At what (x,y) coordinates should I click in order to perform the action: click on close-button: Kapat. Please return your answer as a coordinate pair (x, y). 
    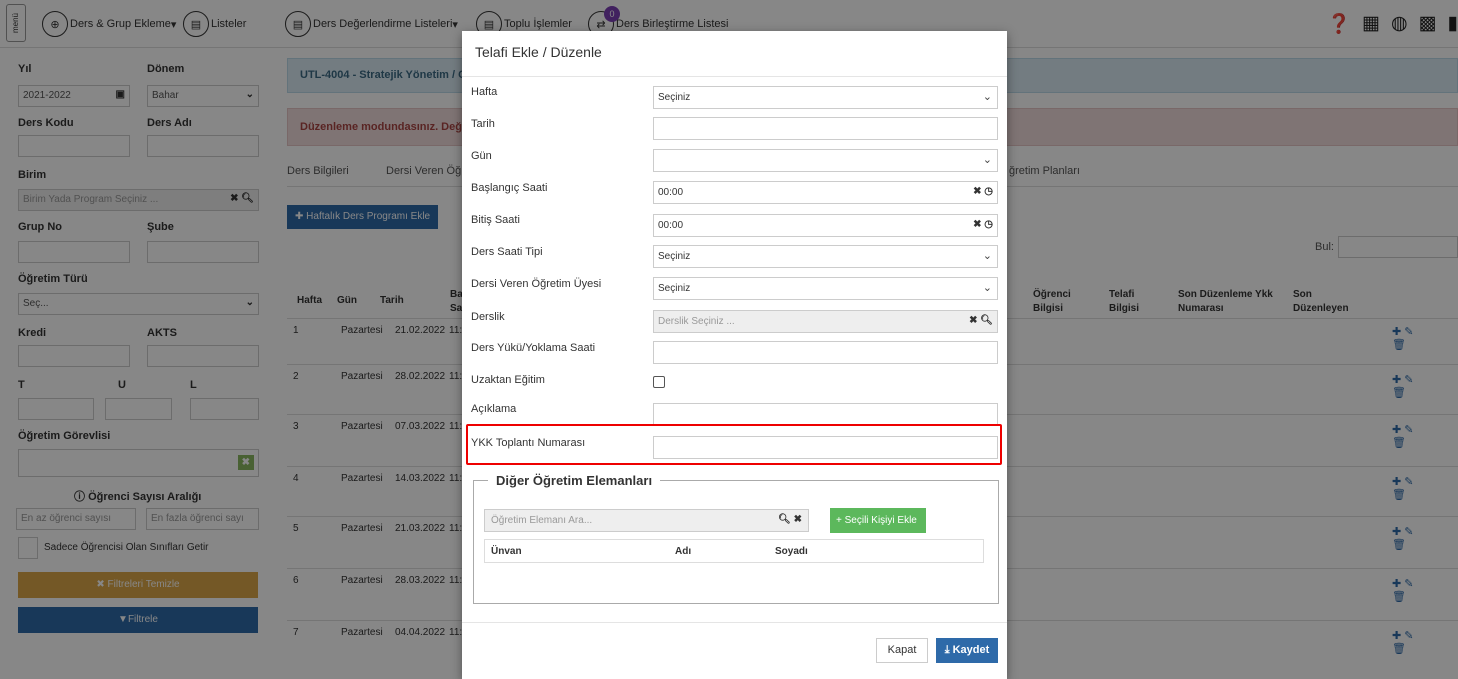
    Looking at the image, I should click on (902, 650).